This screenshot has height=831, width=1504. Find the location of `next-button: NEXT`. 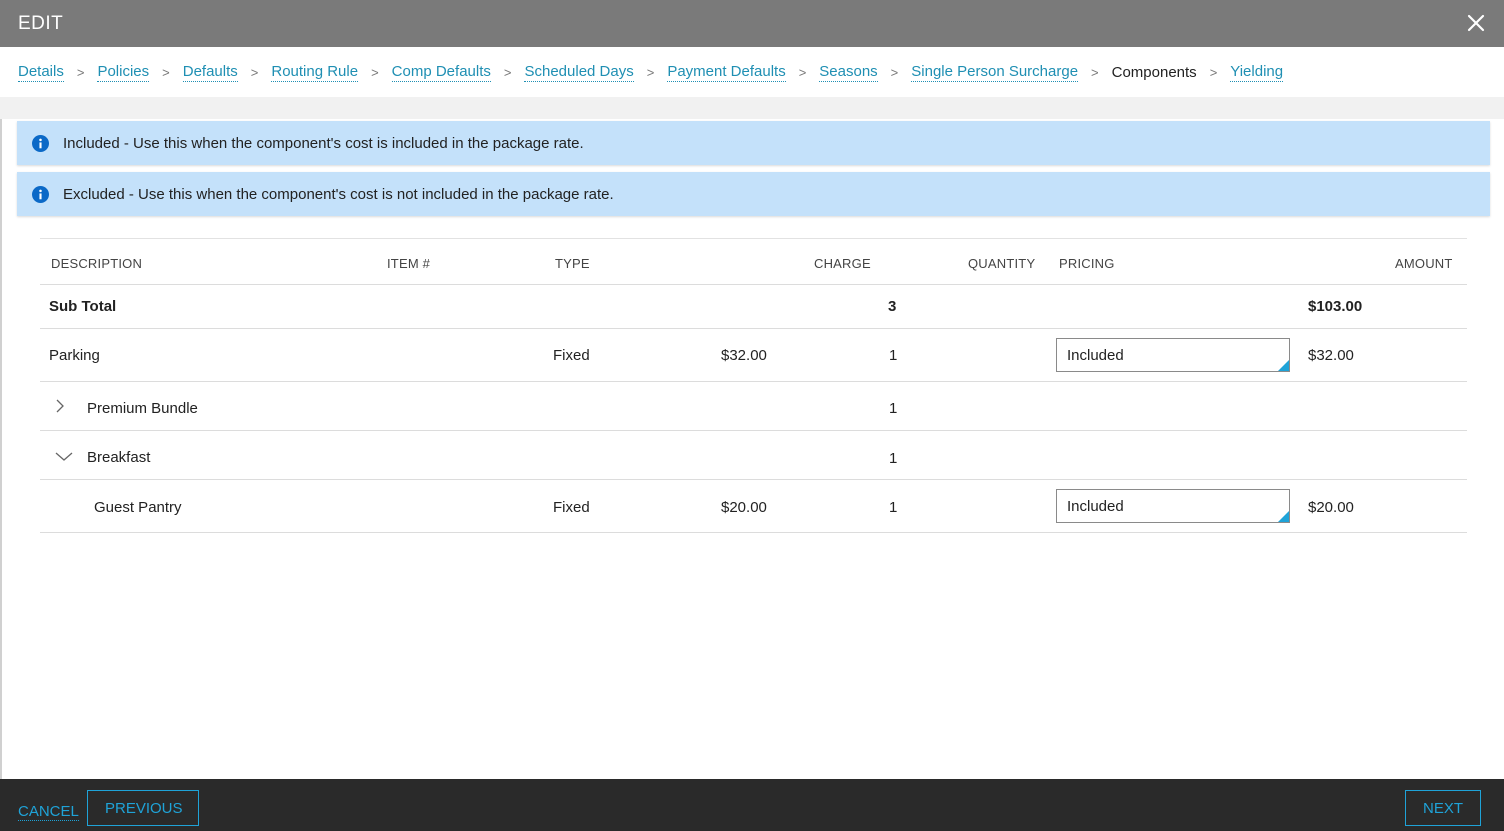

next-button: NEXT is located at coordinates (1443, 808).